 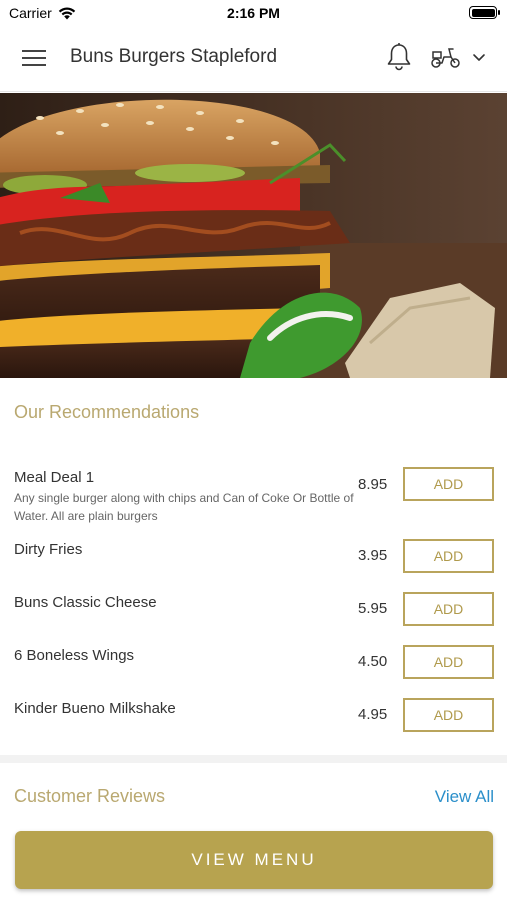 What do you see at coordinates (484, 12) in the screenshot?
I see `battery-icon` at bounding box center [484, 12].